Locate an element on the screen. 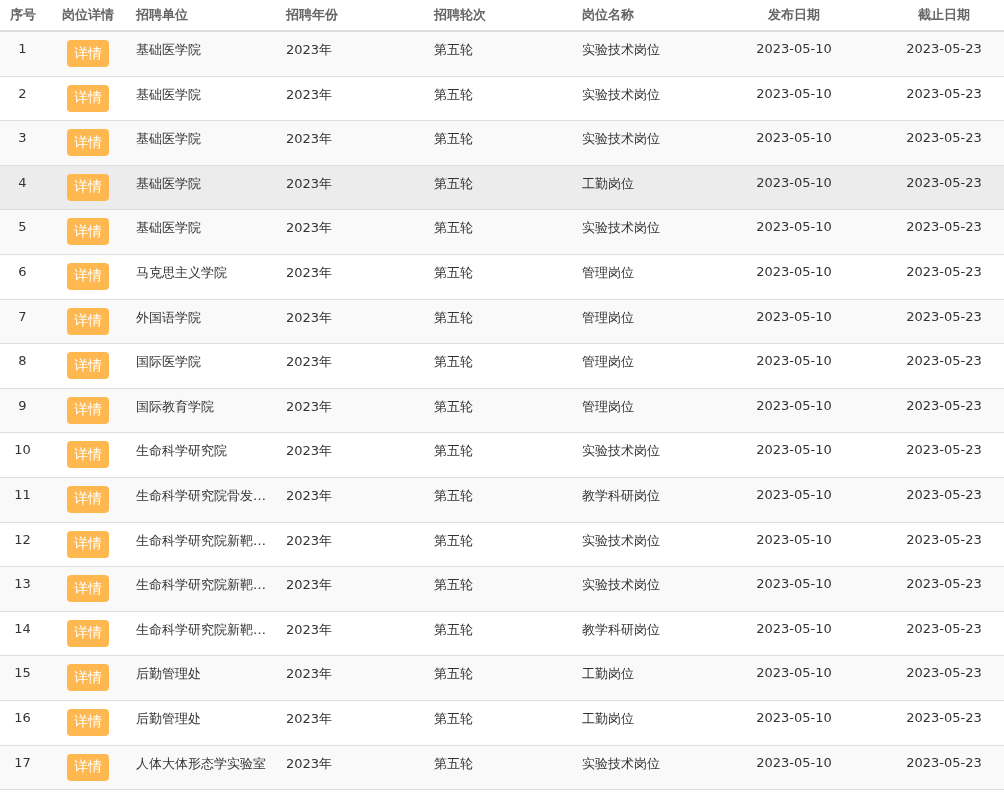  table-cell-text: 2 is located at coordinates (22, 92).